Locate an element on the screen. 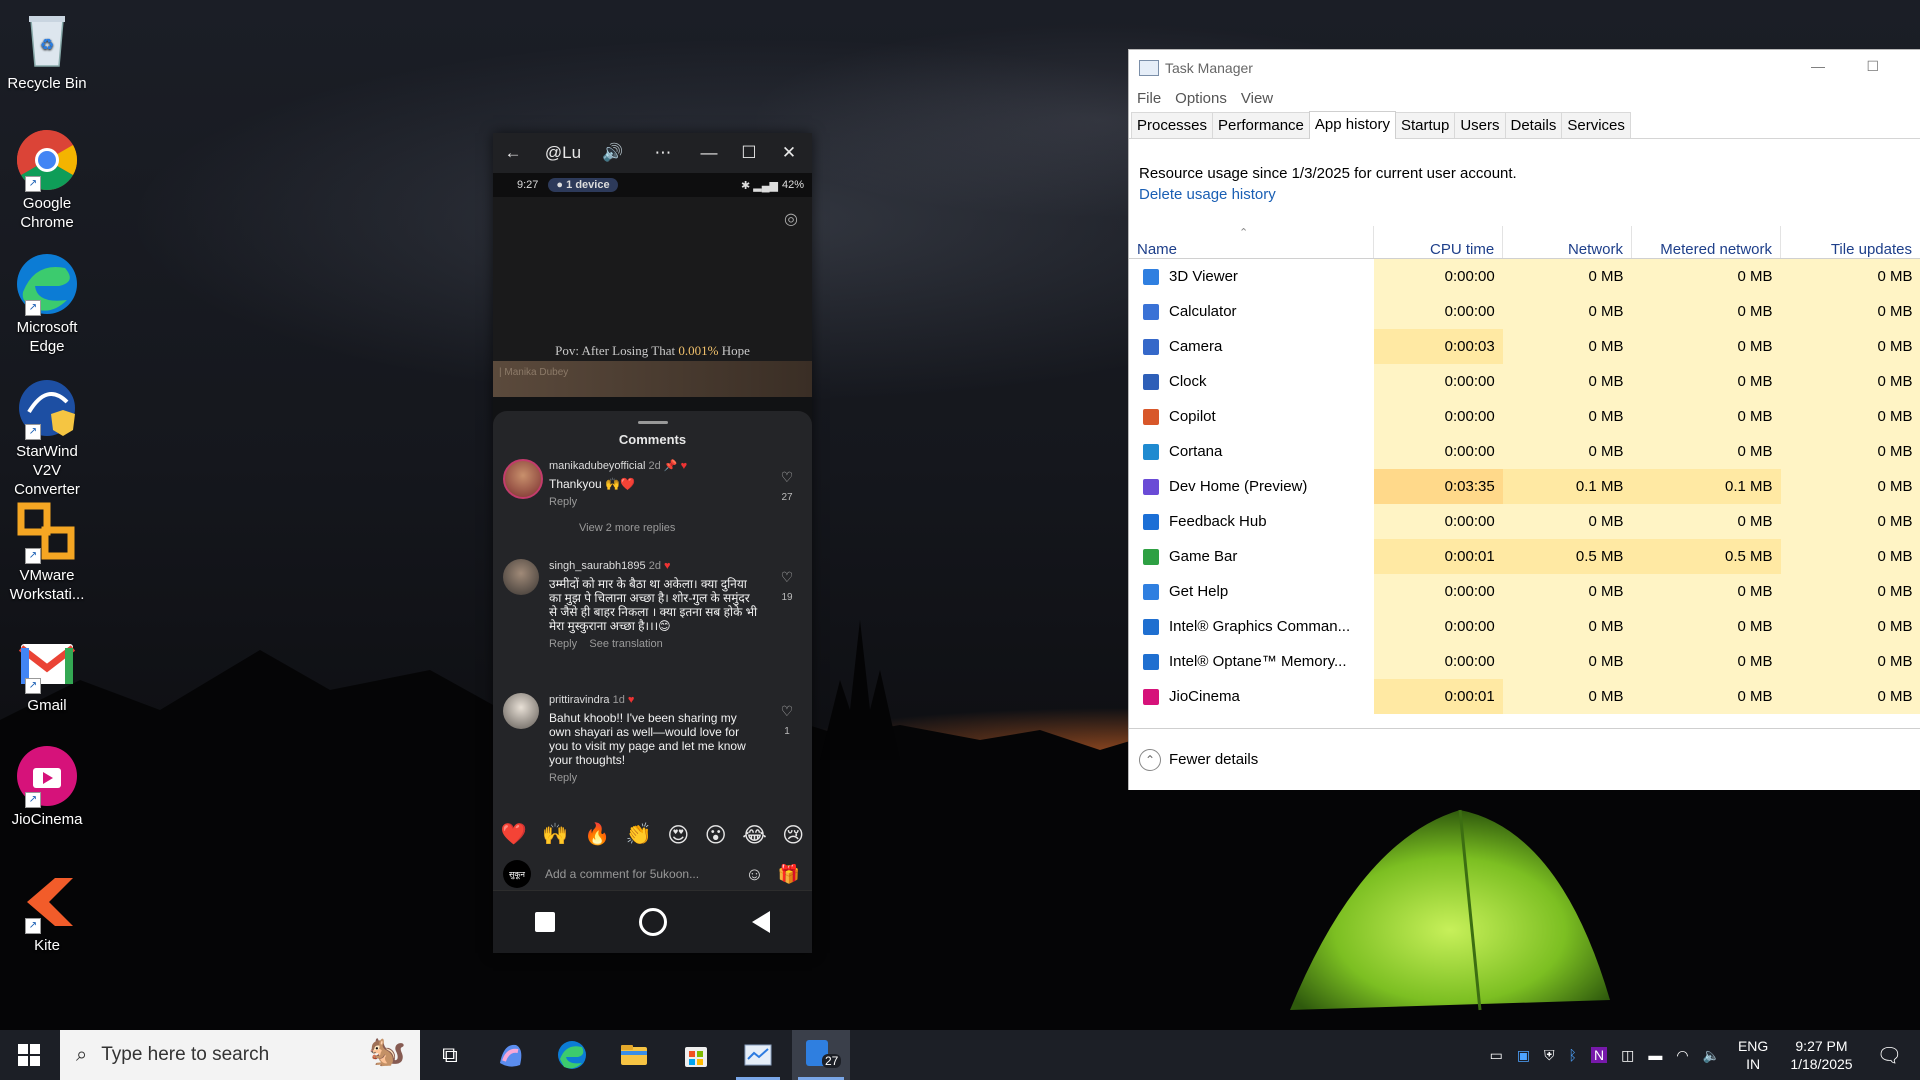  comment-like: ♡ 27 is located at coordinates (787, 486).